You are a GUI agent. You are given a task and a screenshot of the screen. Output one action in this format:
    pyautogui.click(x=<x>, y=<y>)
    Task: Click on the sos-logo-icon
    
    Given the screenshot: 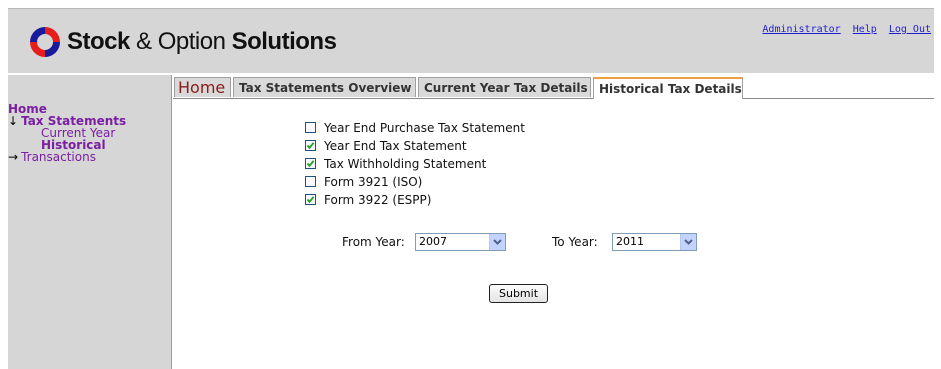 What is the action you would take?
    pyautogui.click(x=45, y=42)
    